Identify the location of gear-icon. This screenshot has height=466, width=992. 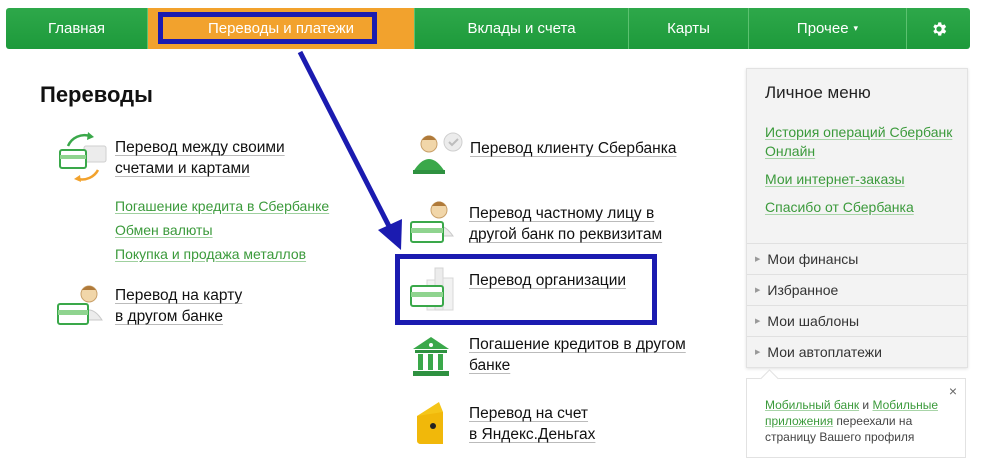
(939, 28).